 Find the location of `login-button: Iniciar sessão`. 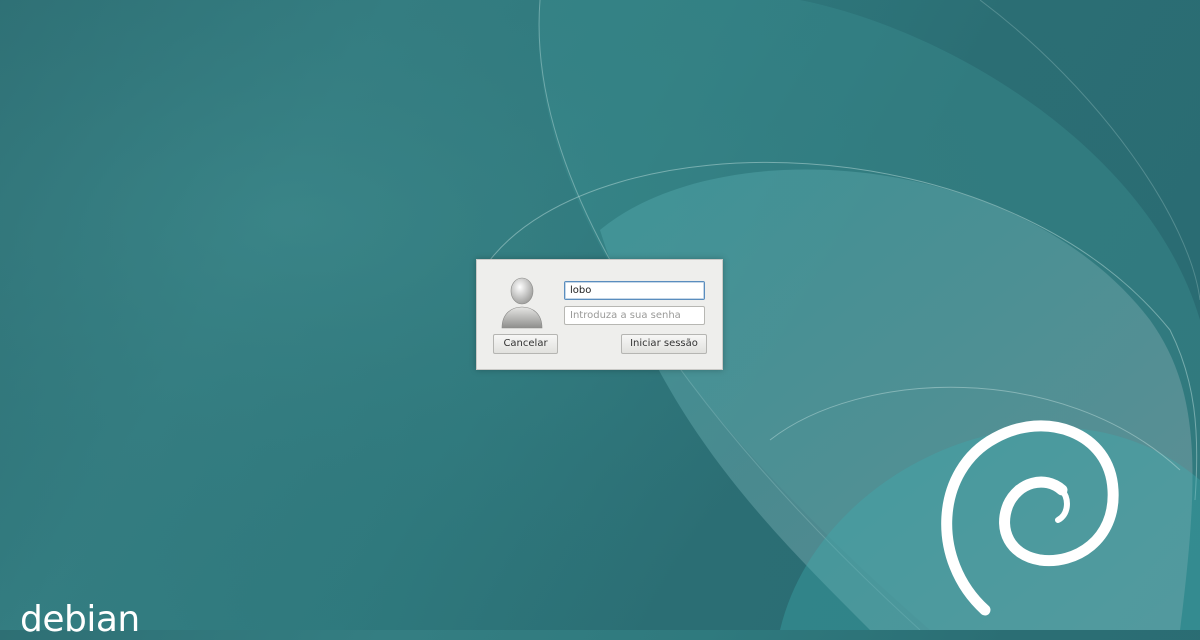

login-button: Iniciar sessão is located at coordinates (664, 344).